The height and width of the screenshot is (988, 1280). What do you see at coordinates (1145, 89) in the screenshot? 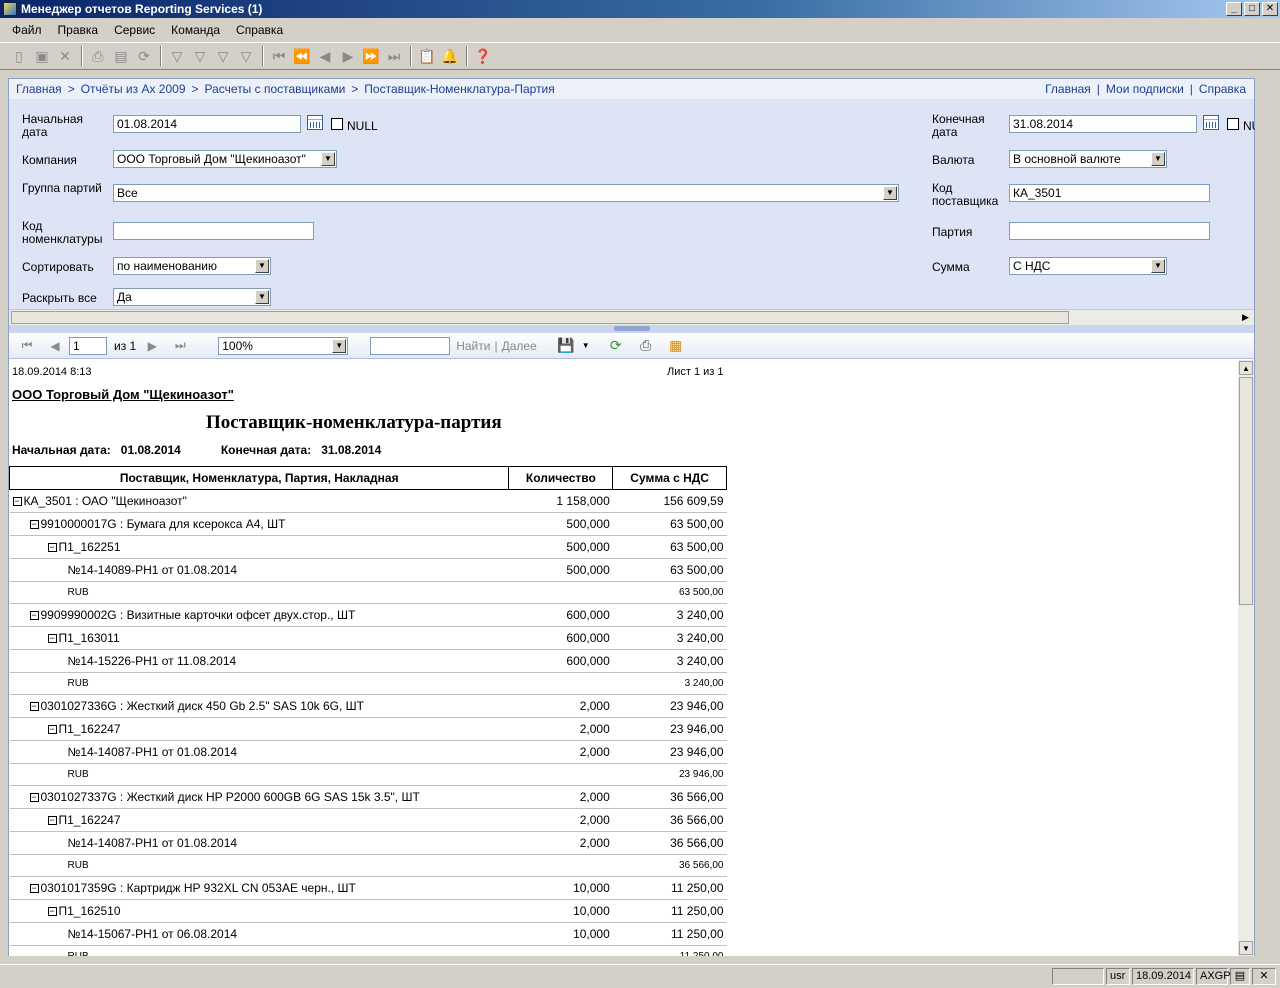
I see `nav-subscriptions-link: Мои подписки` at bounding box center [1145, 89].